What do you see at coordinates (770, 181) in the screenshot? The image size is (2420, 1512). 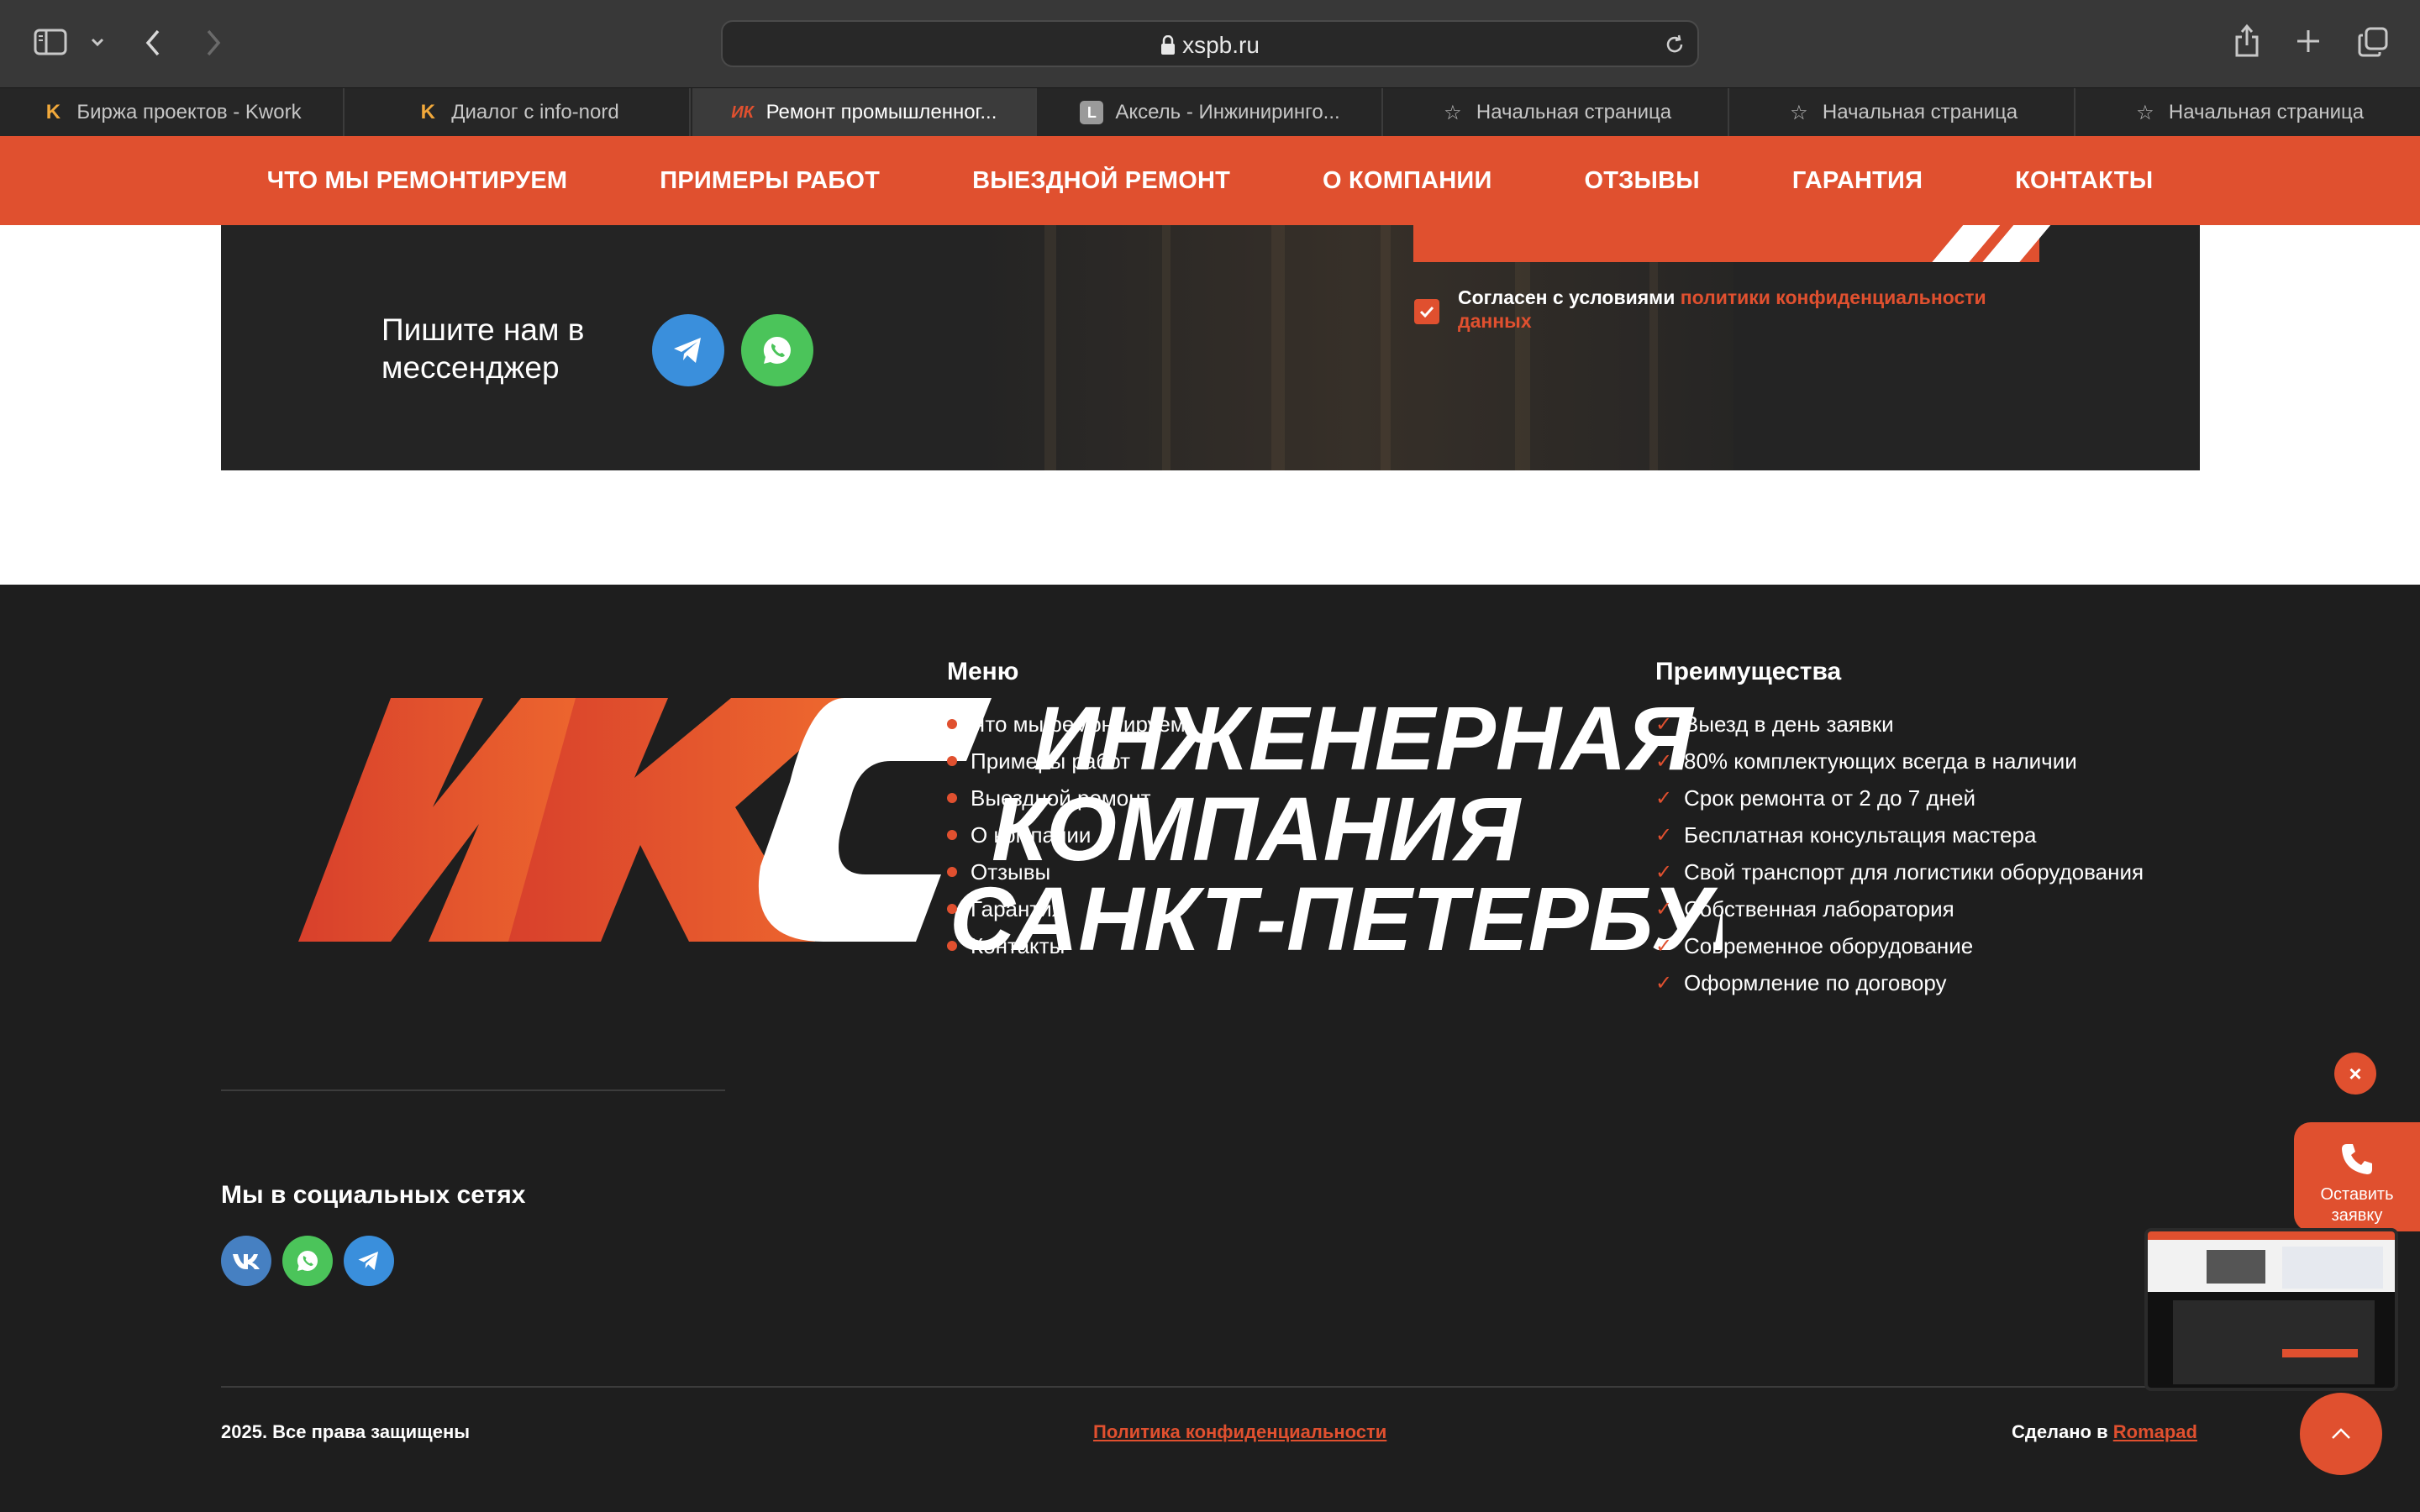 I see `nav-work-examples: ПРИМЕРЫ РАБОТ` at bounding box center [770, 181].